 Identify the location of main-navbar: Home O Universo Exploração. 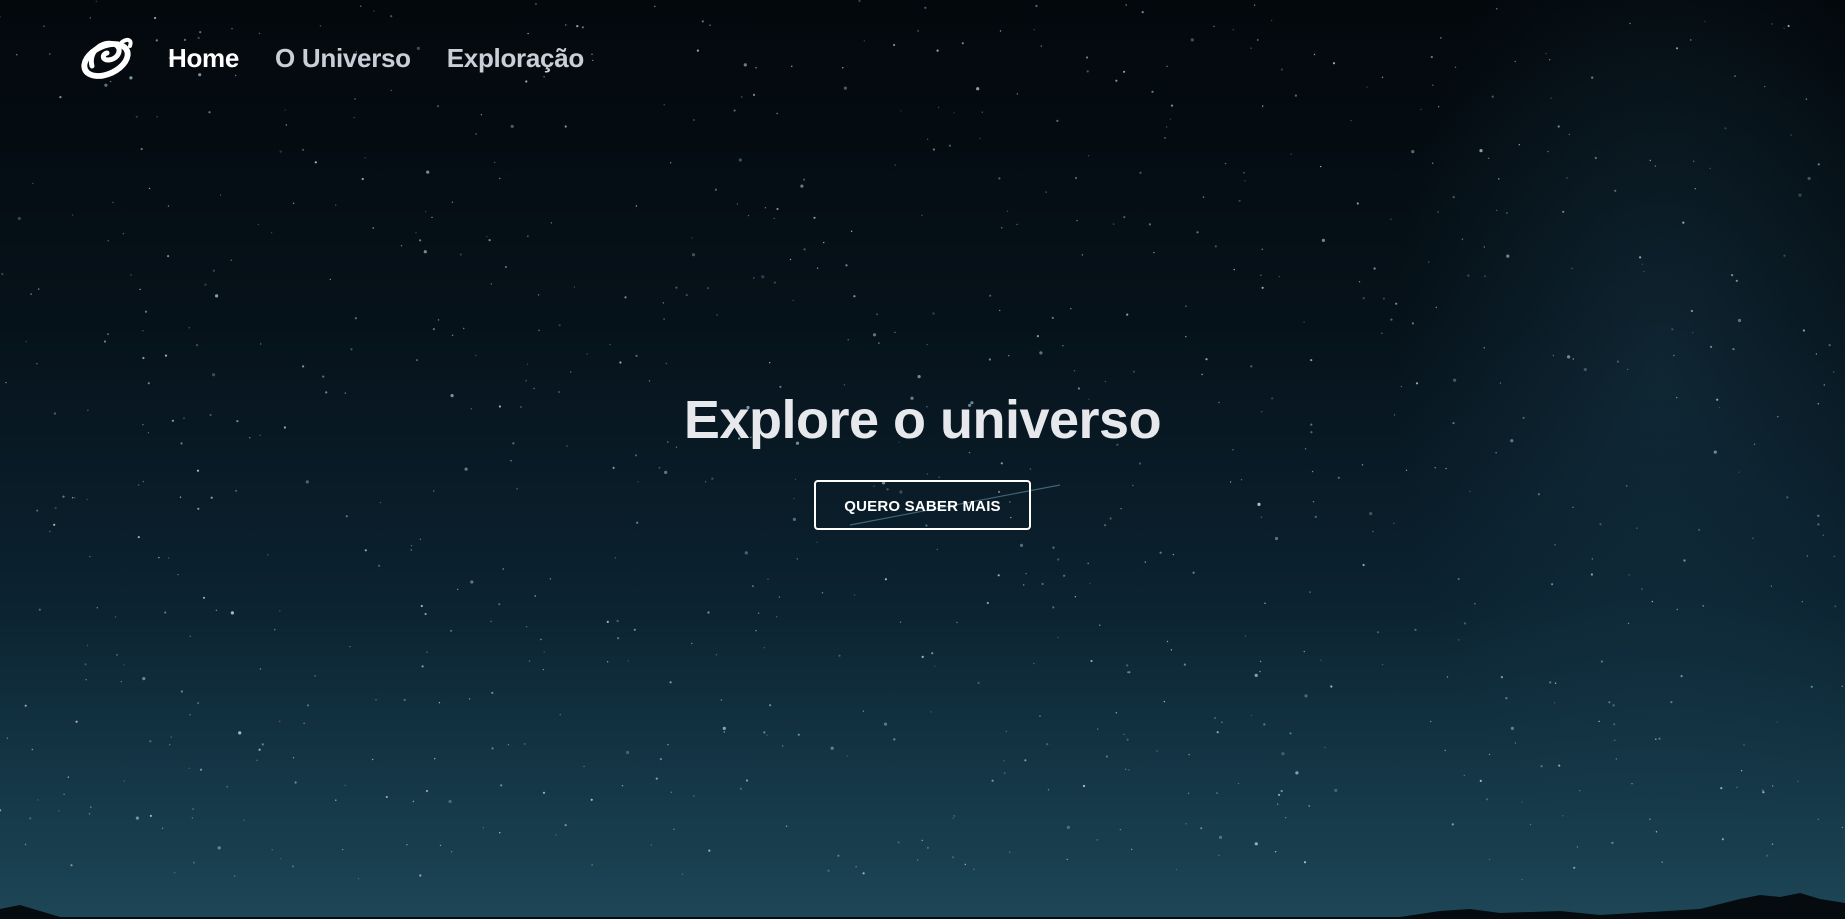
(349, 58).